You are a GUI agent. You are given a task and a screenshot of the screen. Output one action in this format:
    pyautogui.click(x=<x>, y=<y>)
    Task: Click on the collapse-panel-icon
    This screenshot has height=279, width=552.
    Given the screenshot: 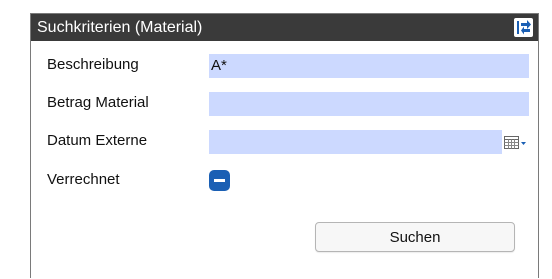 What is the action you would take?
    pyautogui.click(x=523, y=27)
    